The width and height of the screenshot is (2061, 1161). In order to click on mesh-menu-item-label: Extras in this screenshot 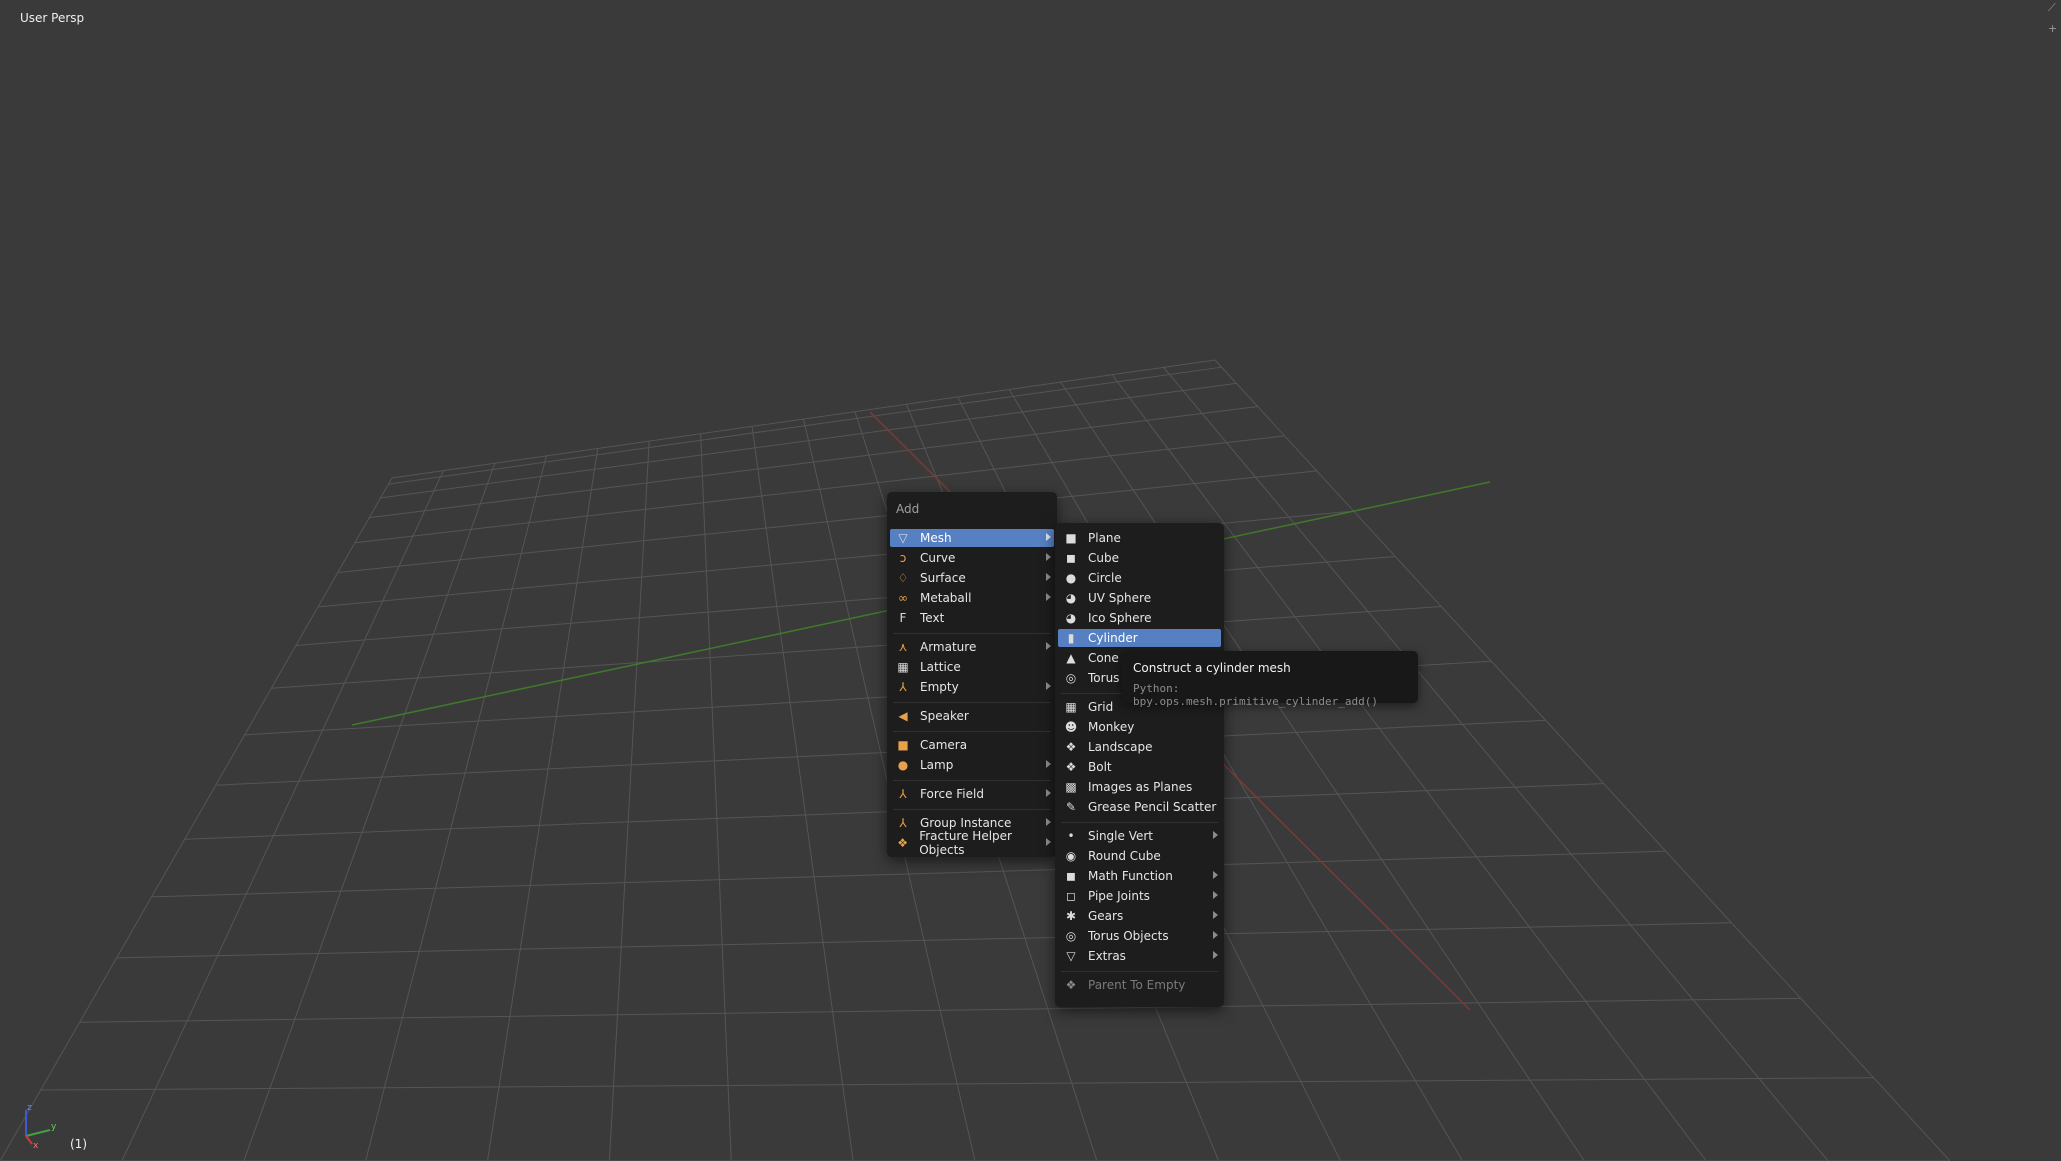, I will do `click(1107, 956)`.